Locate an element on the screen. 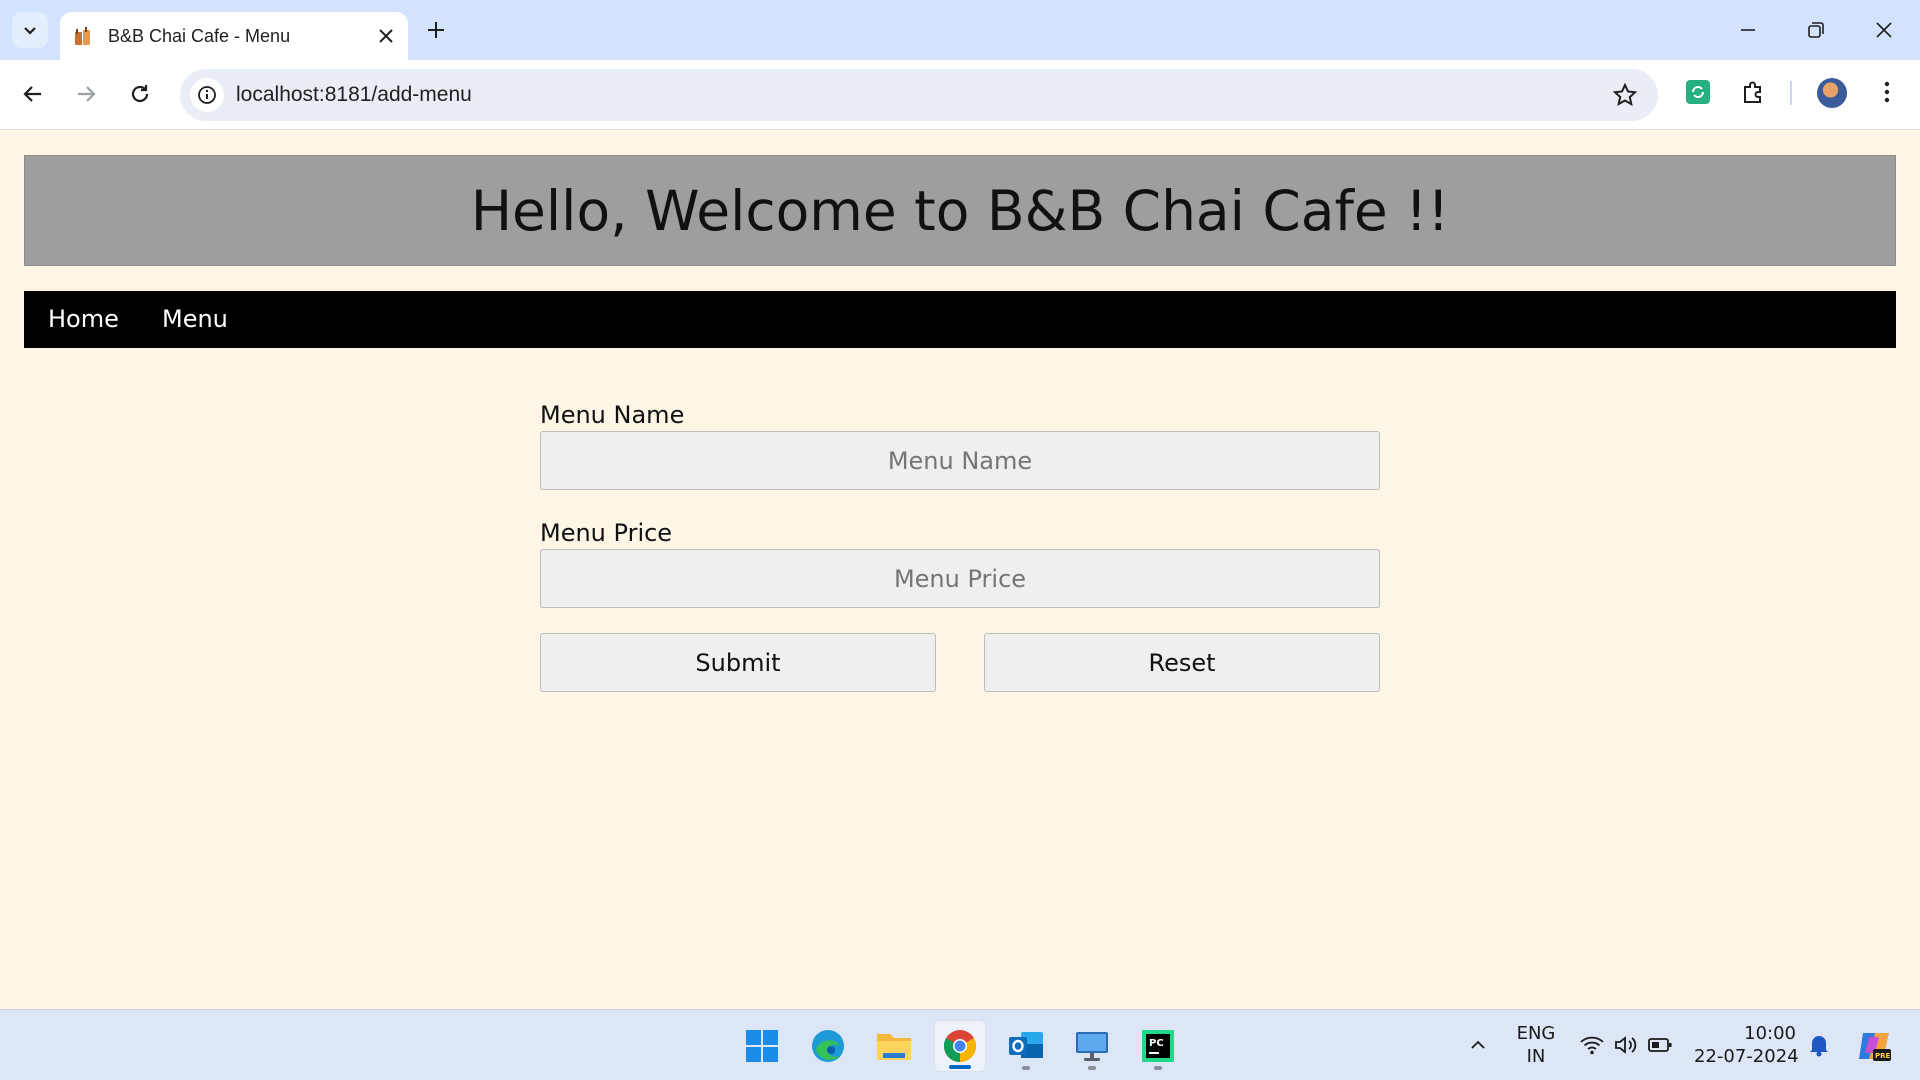 This screenshot has width=1920, height=1080. profile-avatar is located at coordinates (1832, 93).